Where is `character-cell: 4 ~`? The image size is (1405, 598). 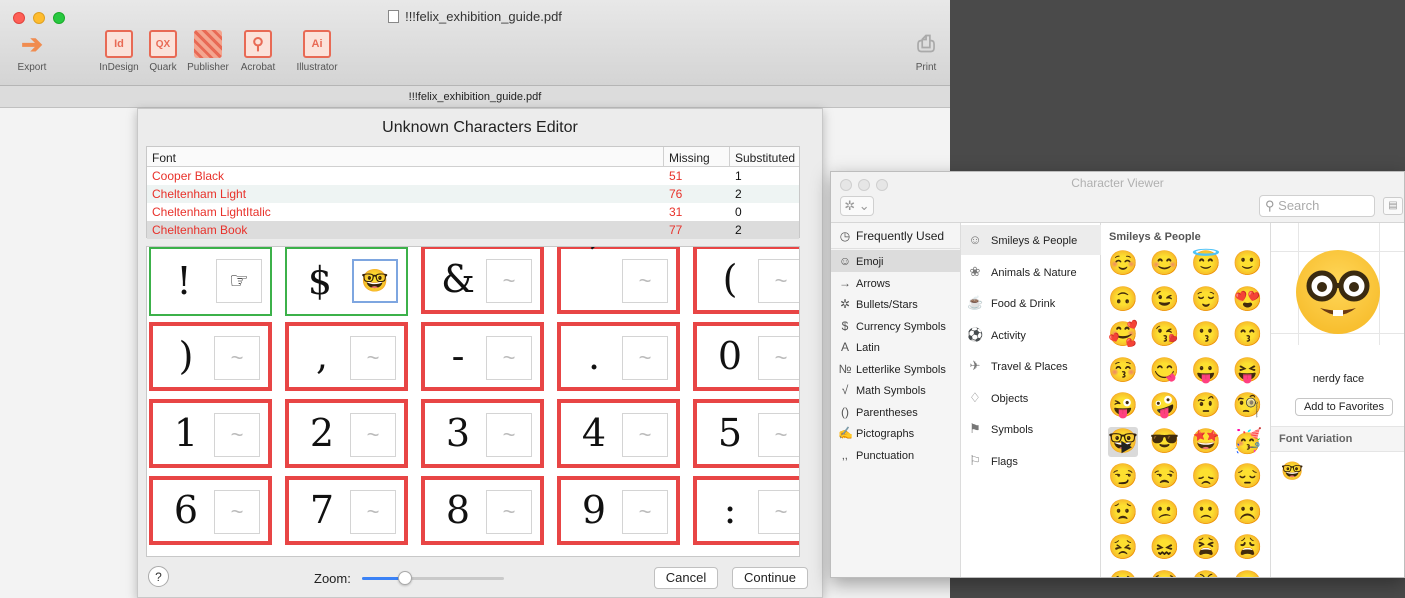 character-cell: 4 ~ is located at coordinates (618, 433).